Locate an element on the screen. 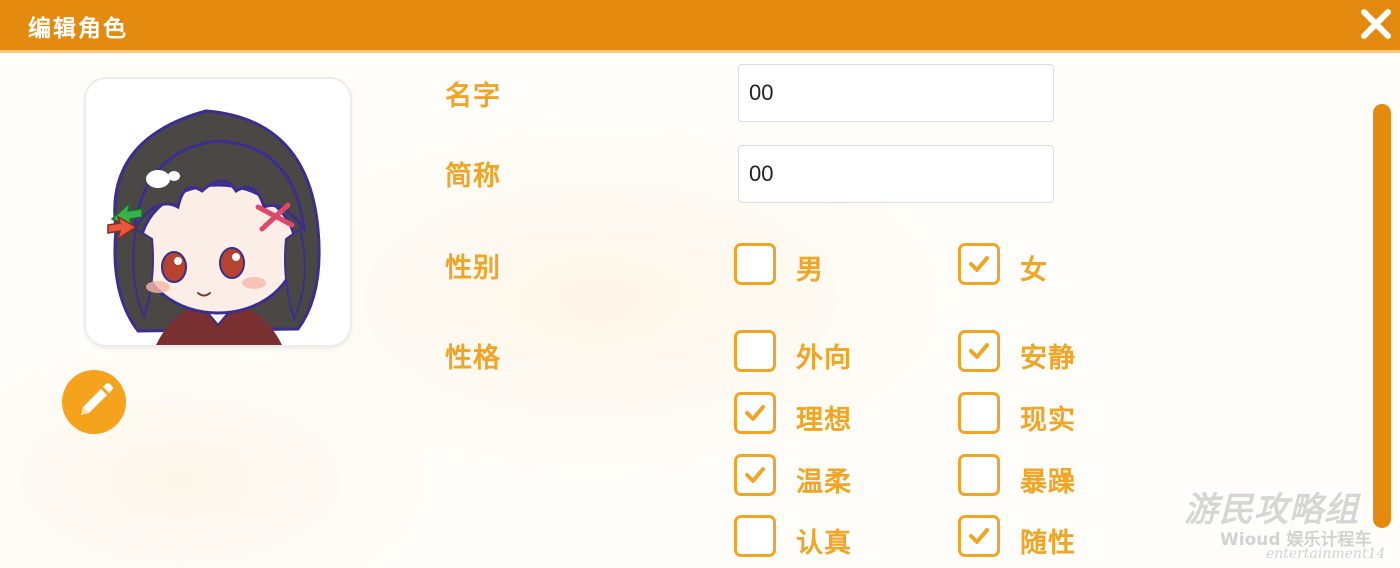 The height and width of the screenshot is (568, 1400). name-input is located at coordinates (896, 93).